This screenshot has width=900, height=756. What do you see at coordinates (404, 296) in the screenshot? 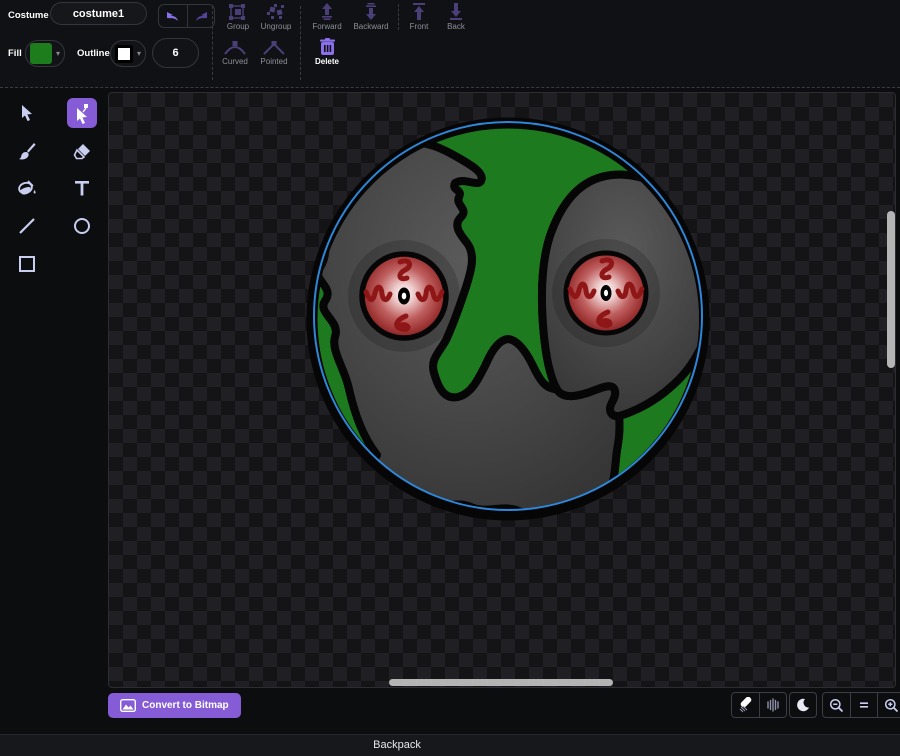
I see `left-eye` at bounding box center [404, 296].